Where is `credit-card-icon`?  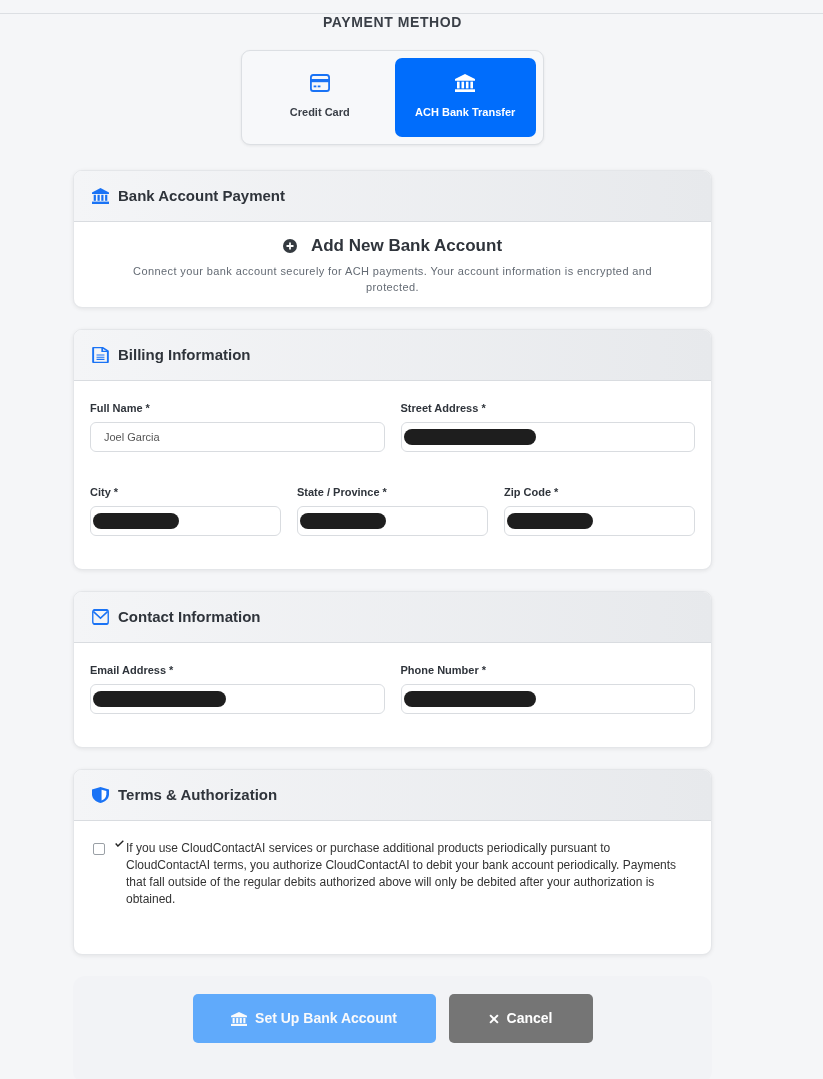 credit-card-icon is located at coordinates (319, 83).